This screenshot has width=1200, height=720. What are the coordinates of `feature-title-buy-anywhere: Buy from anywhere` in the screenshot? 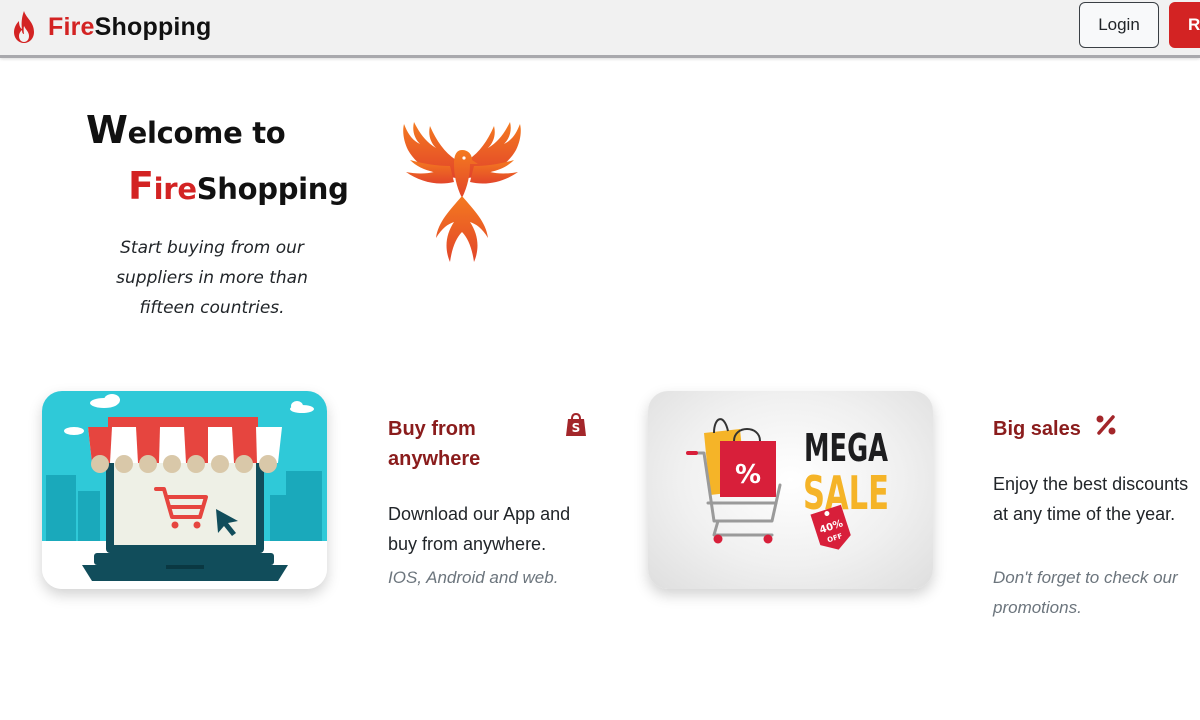 It's located at (434, 444).